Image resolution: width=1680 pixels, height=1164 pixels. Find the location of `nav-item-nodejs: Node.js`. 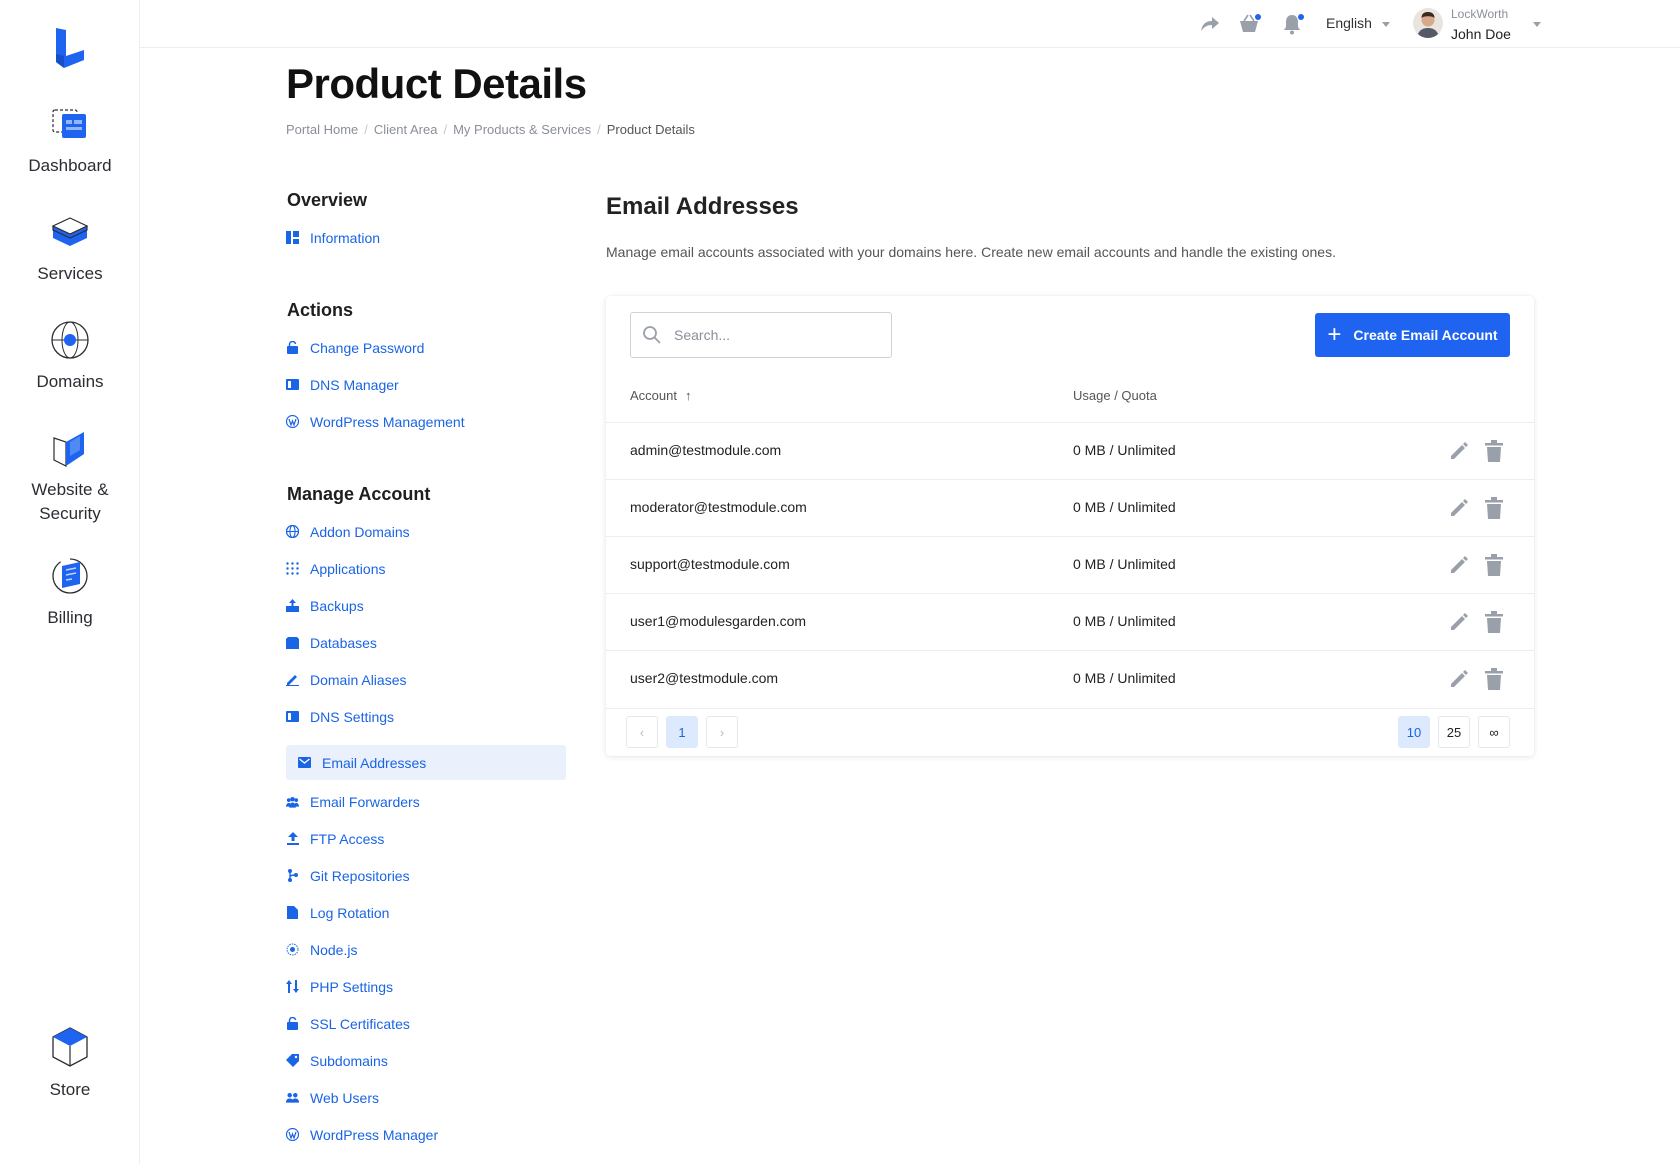

nav-item-nodejs: Node.js is located at coordinates (426, 949).